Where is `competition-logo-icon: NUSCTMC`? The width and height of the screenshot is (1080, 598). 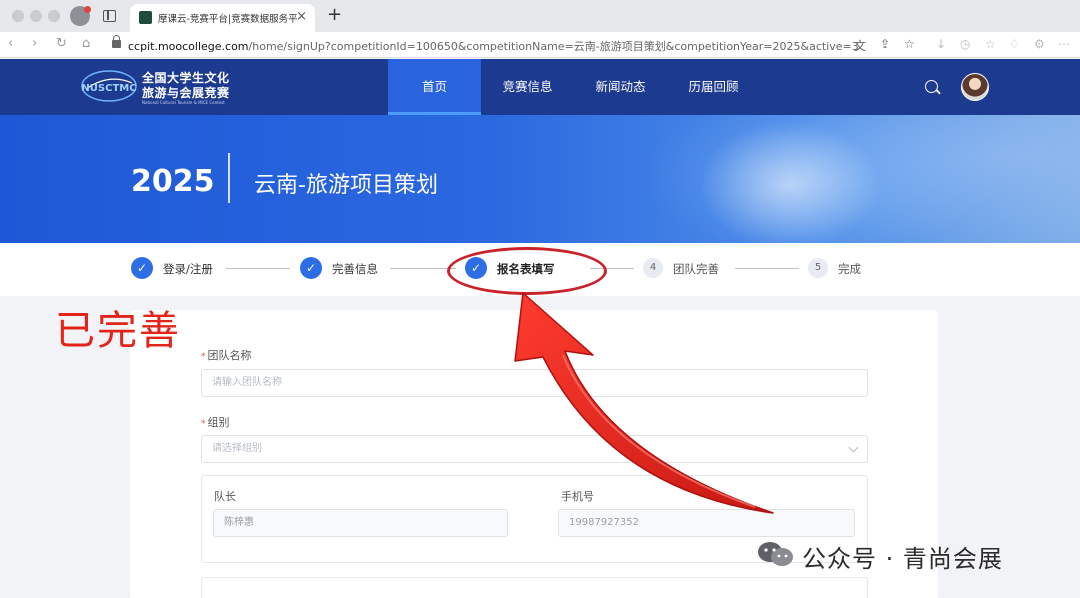 competition-logo-icon: NUSCTMC is located at coordinates (109, 86).